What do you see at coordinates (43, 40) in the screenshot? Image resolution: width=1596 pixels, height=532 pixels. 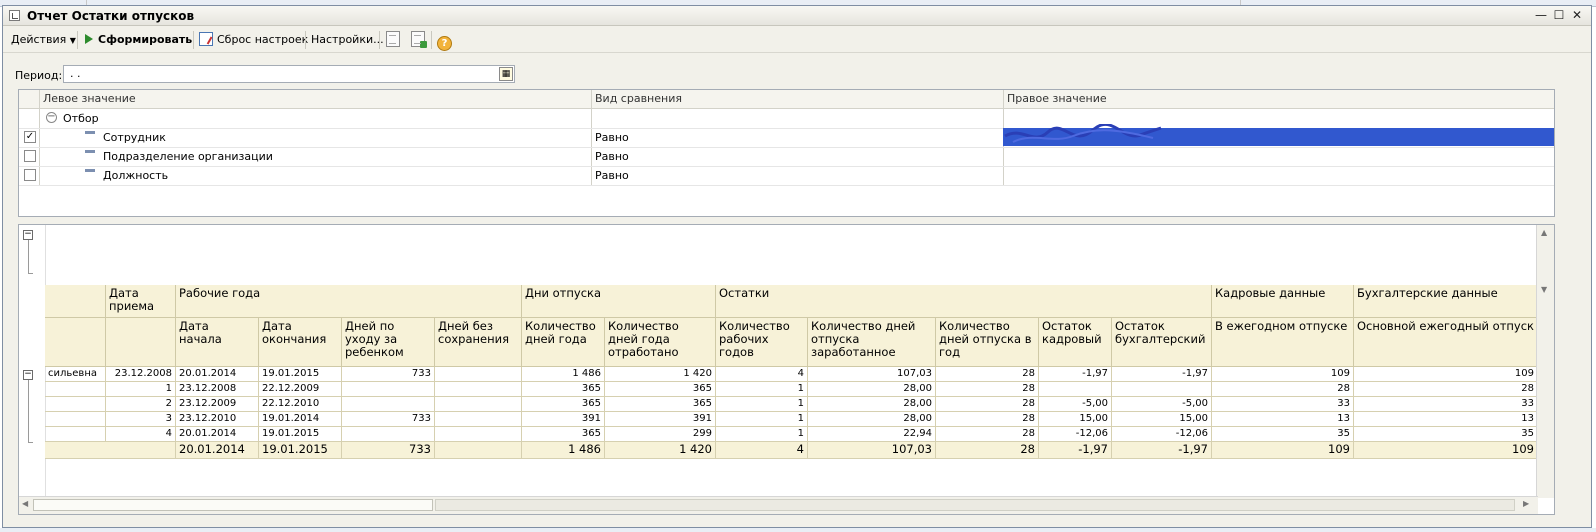 I see `actions-menu-button: Действия ▼` at bounding box center [43, 40].